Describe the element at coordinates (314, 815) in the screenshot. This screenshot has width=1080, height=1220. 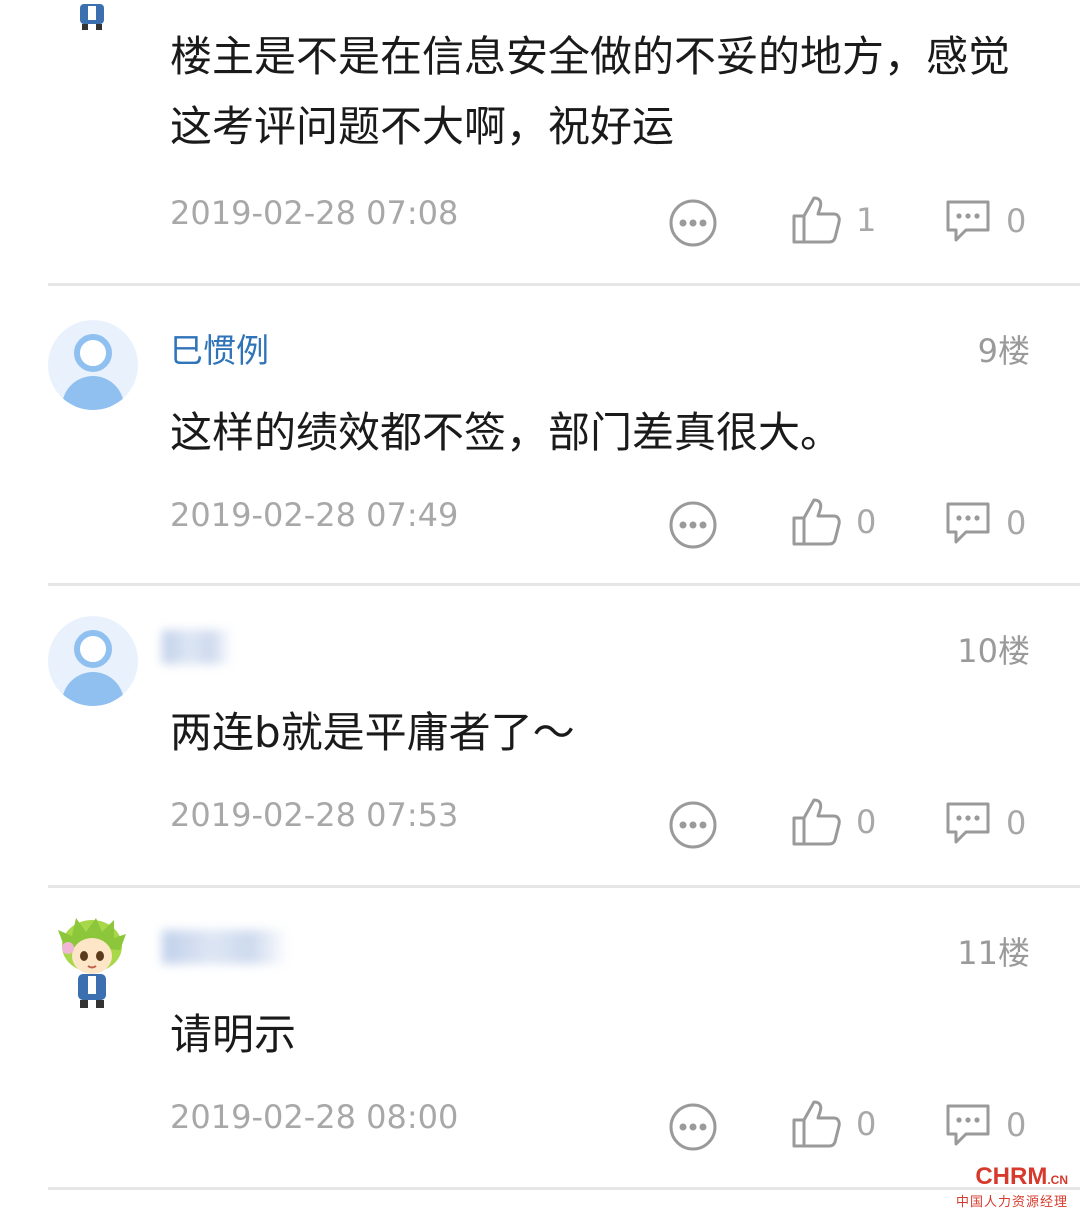
I see `comment-timestamp: 2019-02-28 07:53` at that location.